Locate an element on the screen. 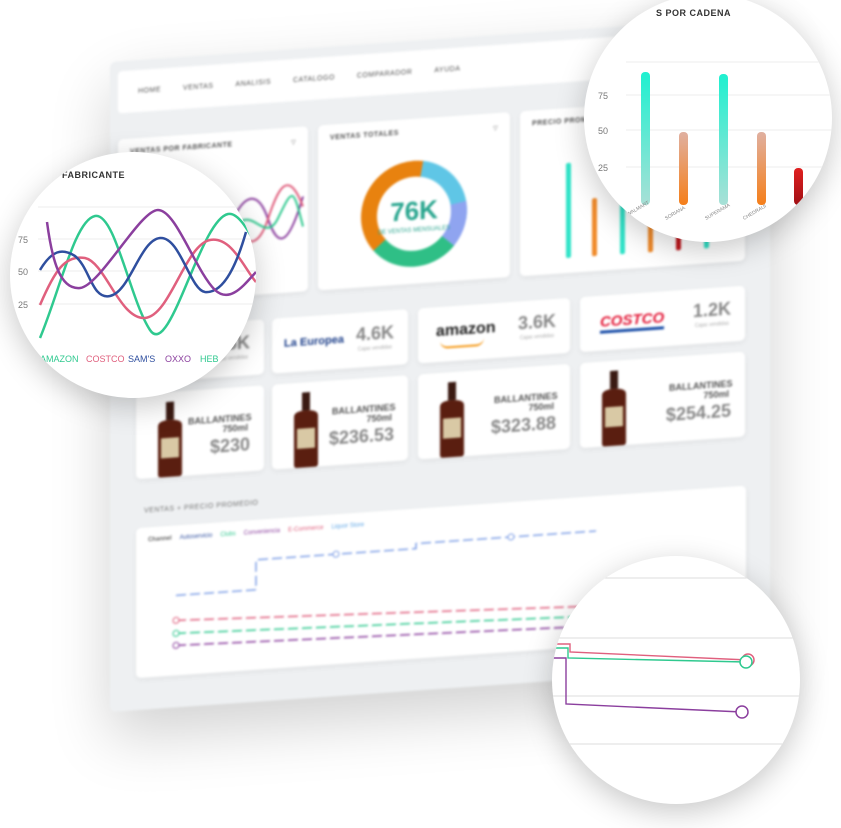 This screenshot has height=828, width=841. fabricante-line-chart: 75 50 25 is located at coordinates (137, 272).